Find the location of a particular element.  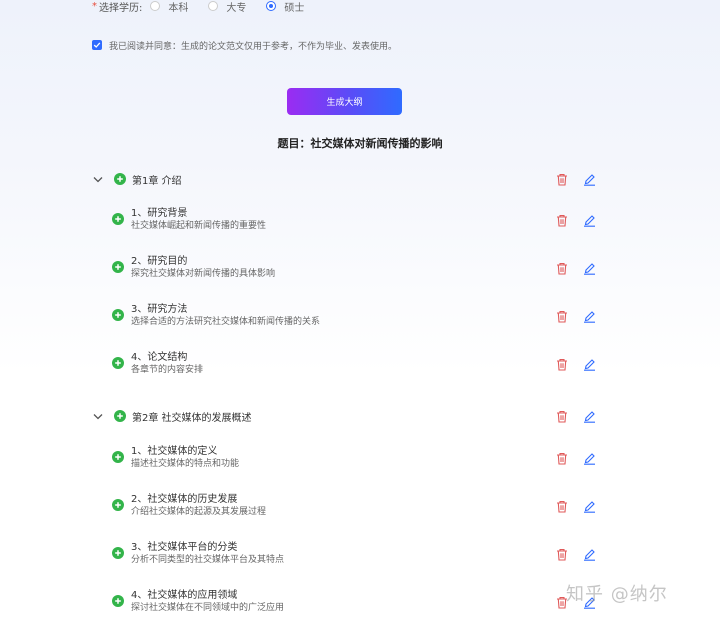

section-desc: 介绍社交媒体的起源及其发展过程 is located at coordinates (199, 512).